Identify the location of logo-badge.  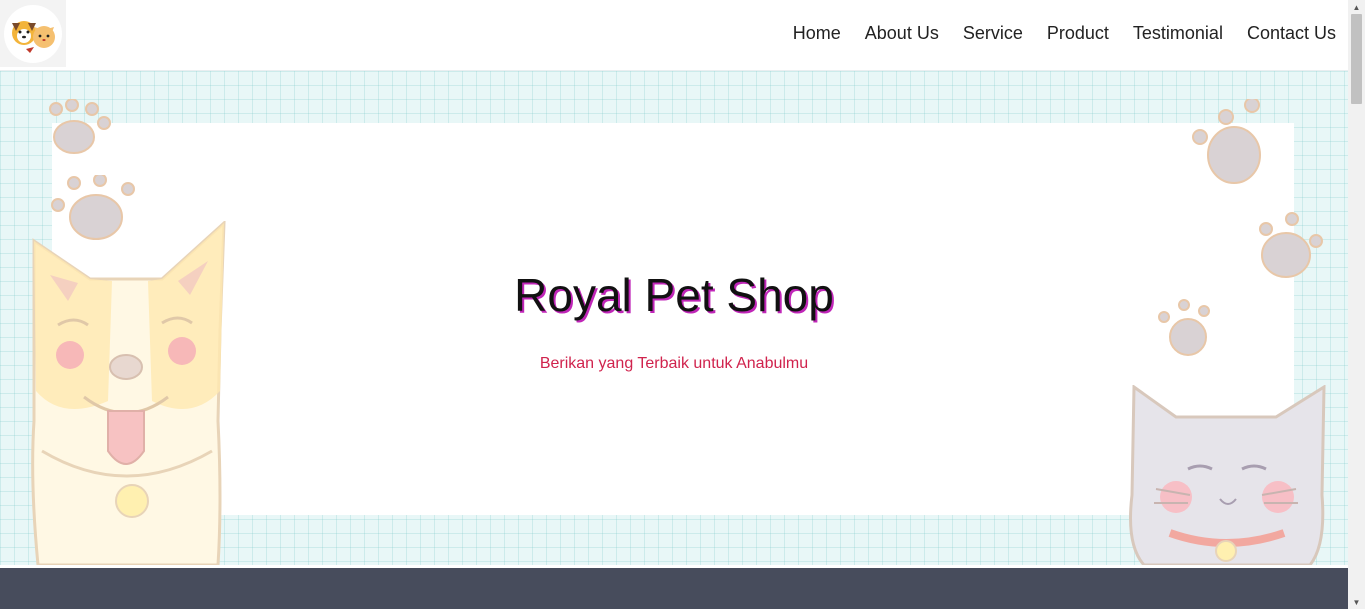
(33, 33).